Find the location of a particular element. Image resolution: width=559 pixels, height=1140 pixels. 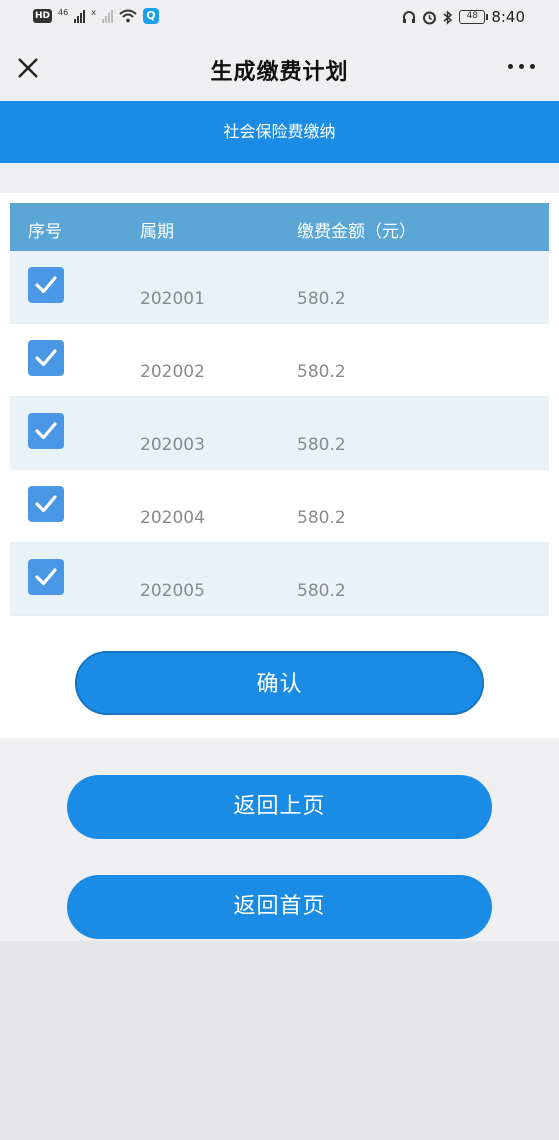

network-type-2: x is located at coordinates (93, 12).